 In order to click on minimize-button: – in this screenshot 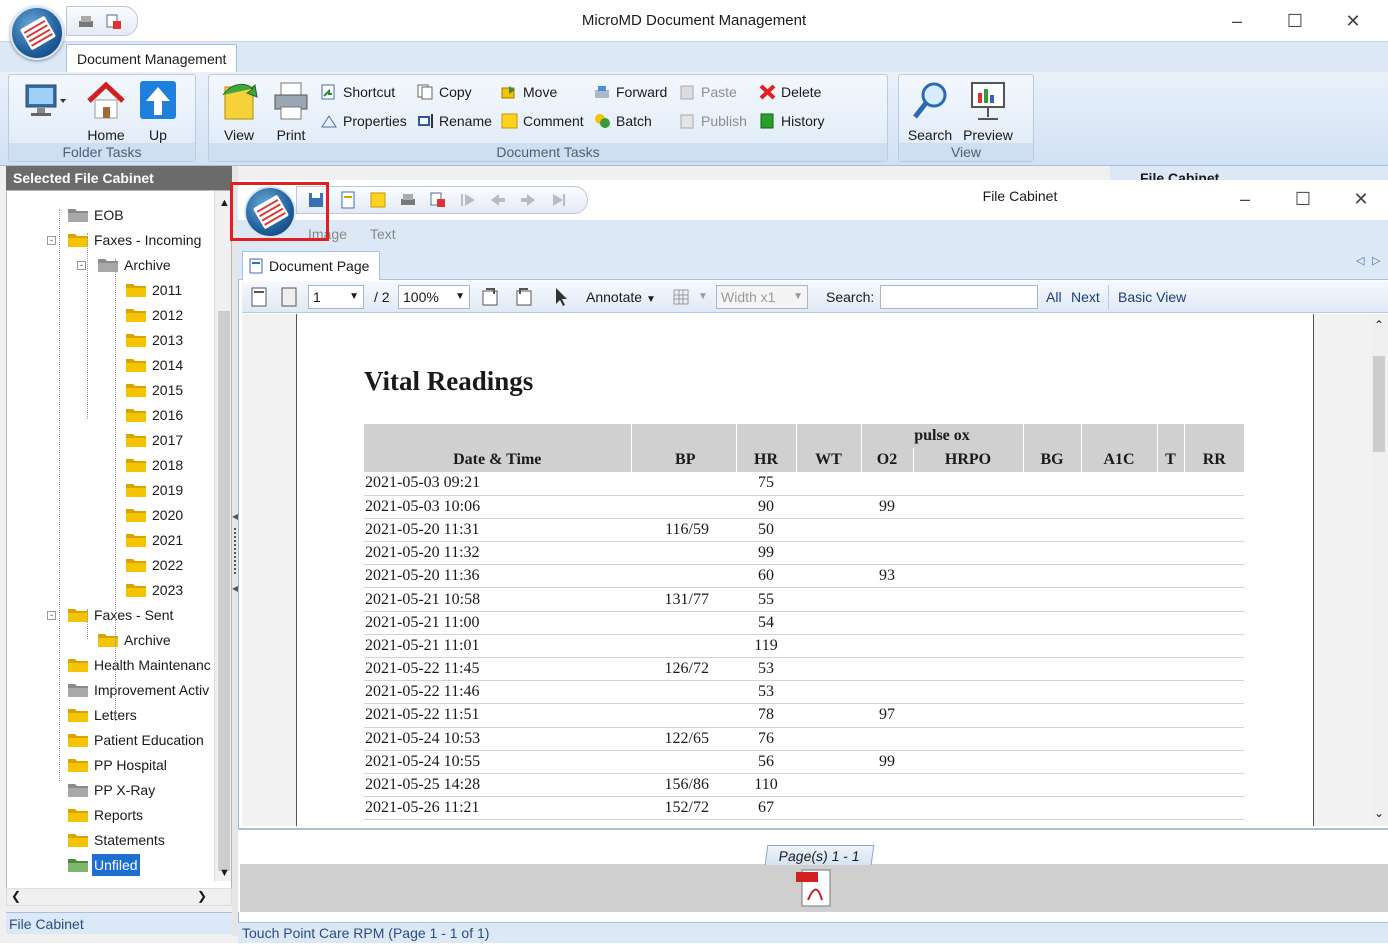, I will do `click(1237, 21)`.